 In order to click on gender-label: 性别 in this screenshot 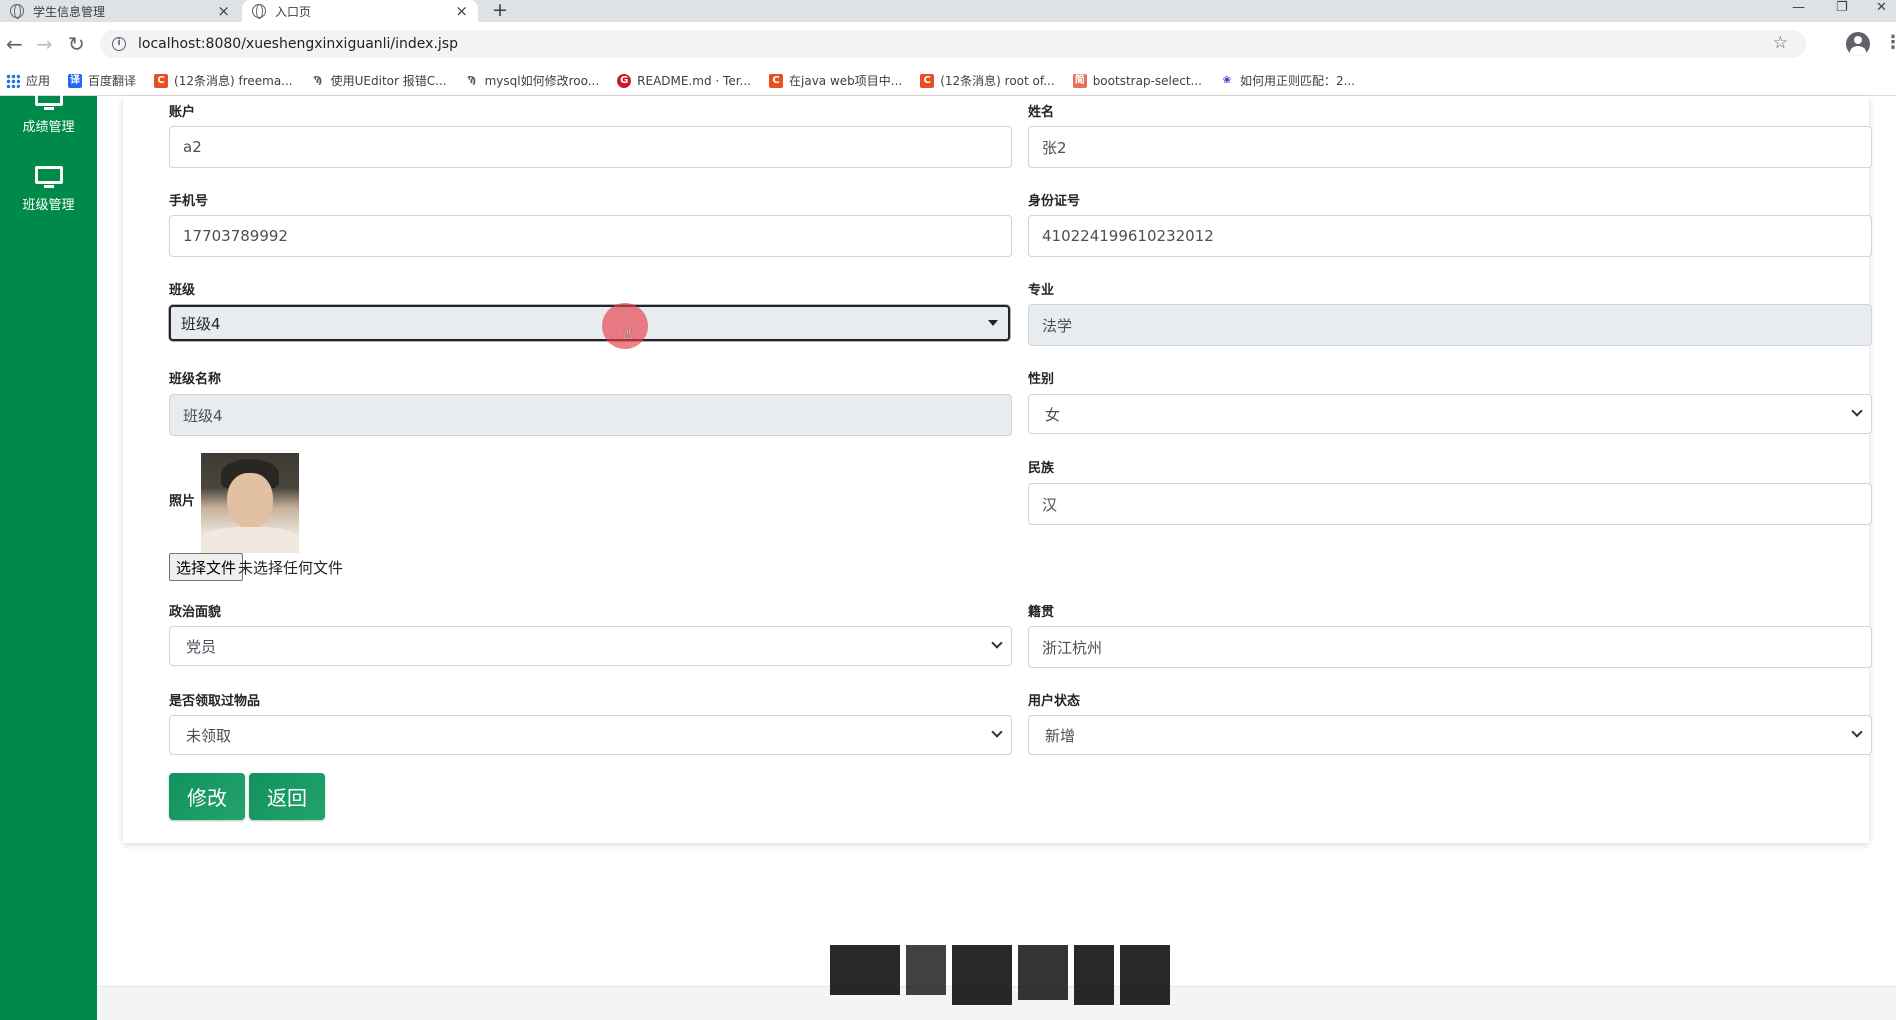, I will do `click(1041, 379)`.